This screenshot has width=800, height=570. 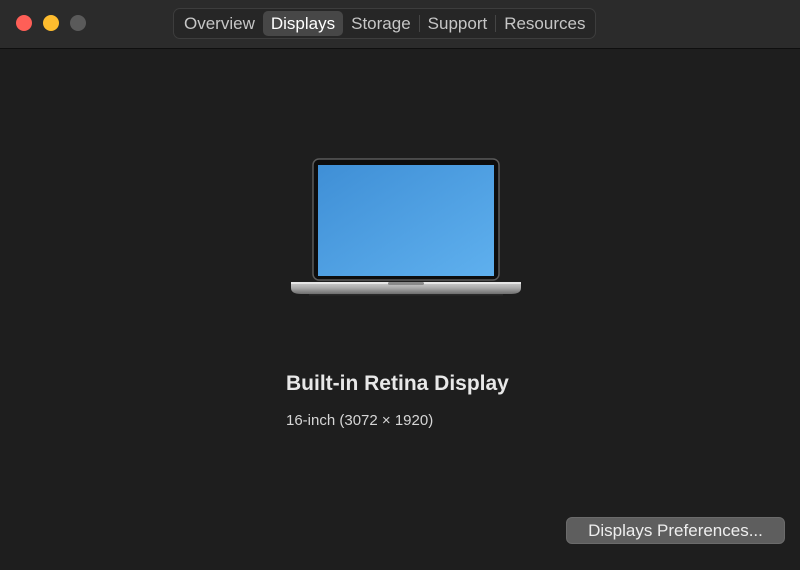 What do you see at coordinates (24, 23) in the screenshot?
I see `close-button` at bounding box center [24, 23].